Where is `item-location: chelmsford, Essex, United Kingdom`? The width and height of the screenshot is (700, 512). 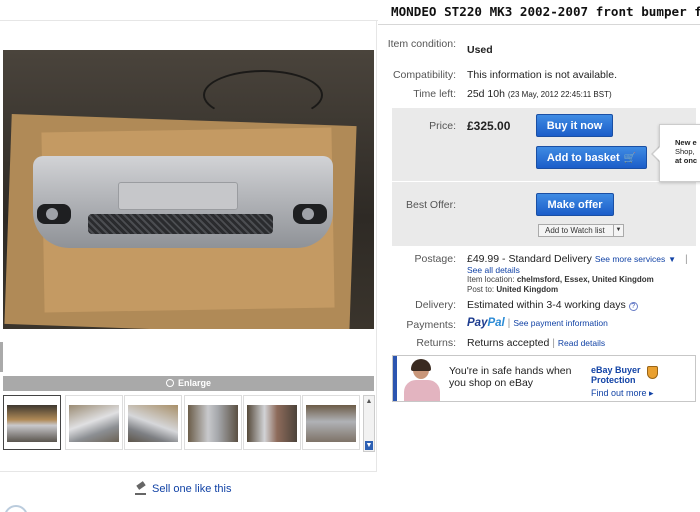 item-location: chelmsford, Essex, United Kingdom is located at coordinates (585, 279).